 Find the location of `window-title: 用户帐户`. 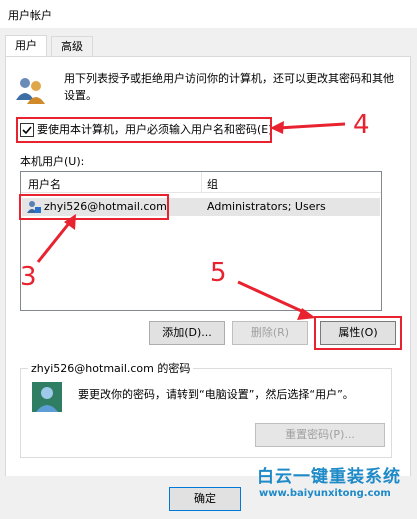

window-title: 用户帐户 is located at coordinates (30, 15).